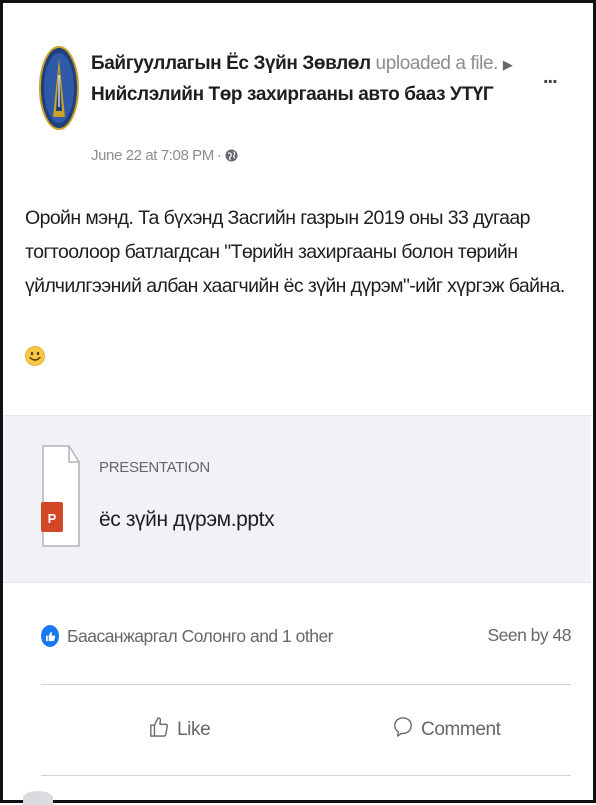  I want to click on smile-emoji-icon, so click(35, 356).